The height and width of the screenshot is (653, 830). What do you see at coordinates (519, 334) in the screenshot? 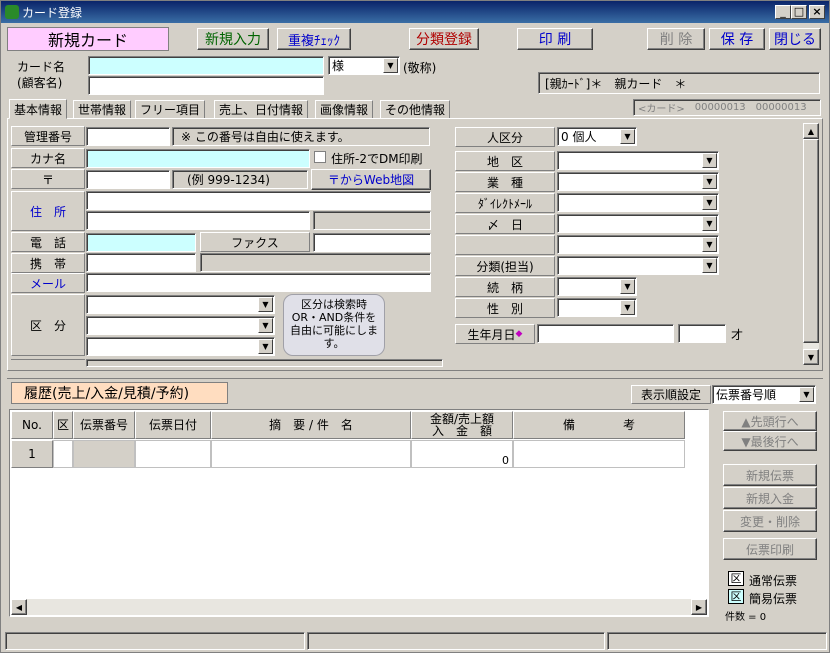
I see `diamond-icon: ◆` at bounding box center [519, 334].